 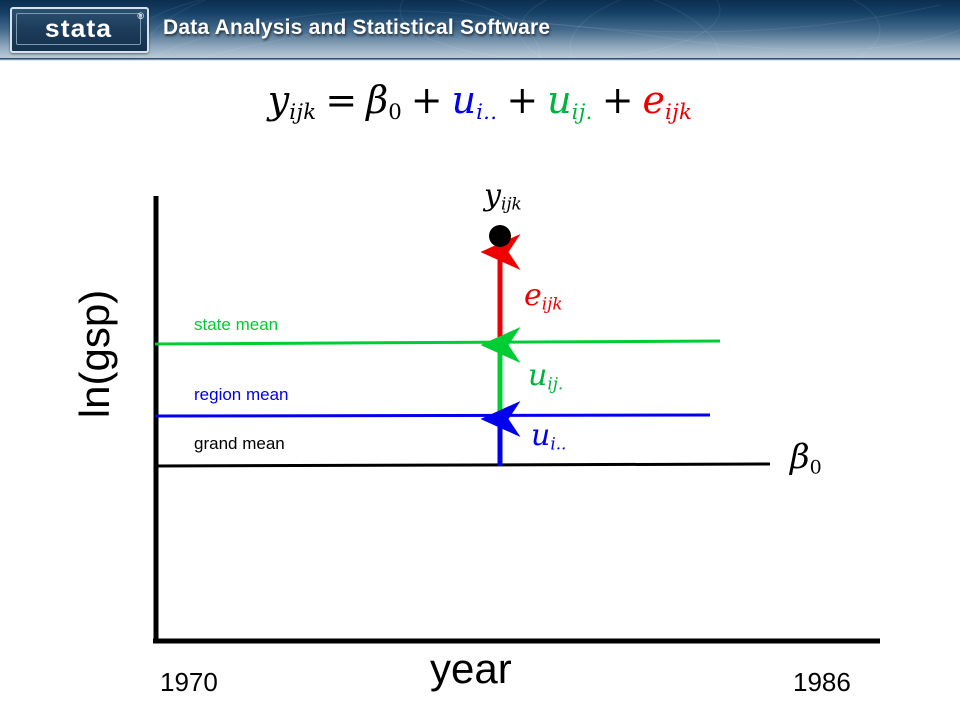 I want to click on state-effect-variable: u, so click(x=538, y=375).